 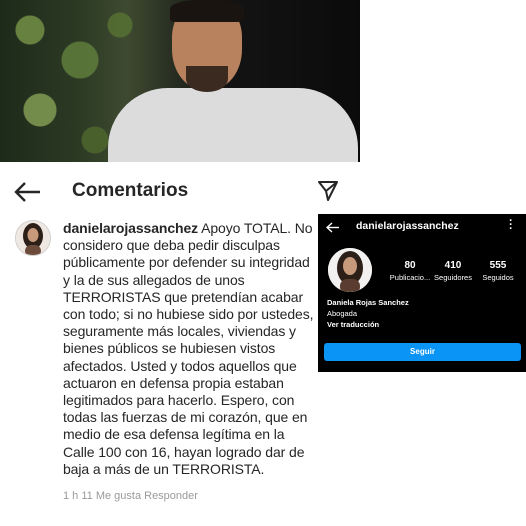 What do you see at coordinates (328, 191) in the screenshot?
I see `share-send-icon` at bounding box center [328, 191].